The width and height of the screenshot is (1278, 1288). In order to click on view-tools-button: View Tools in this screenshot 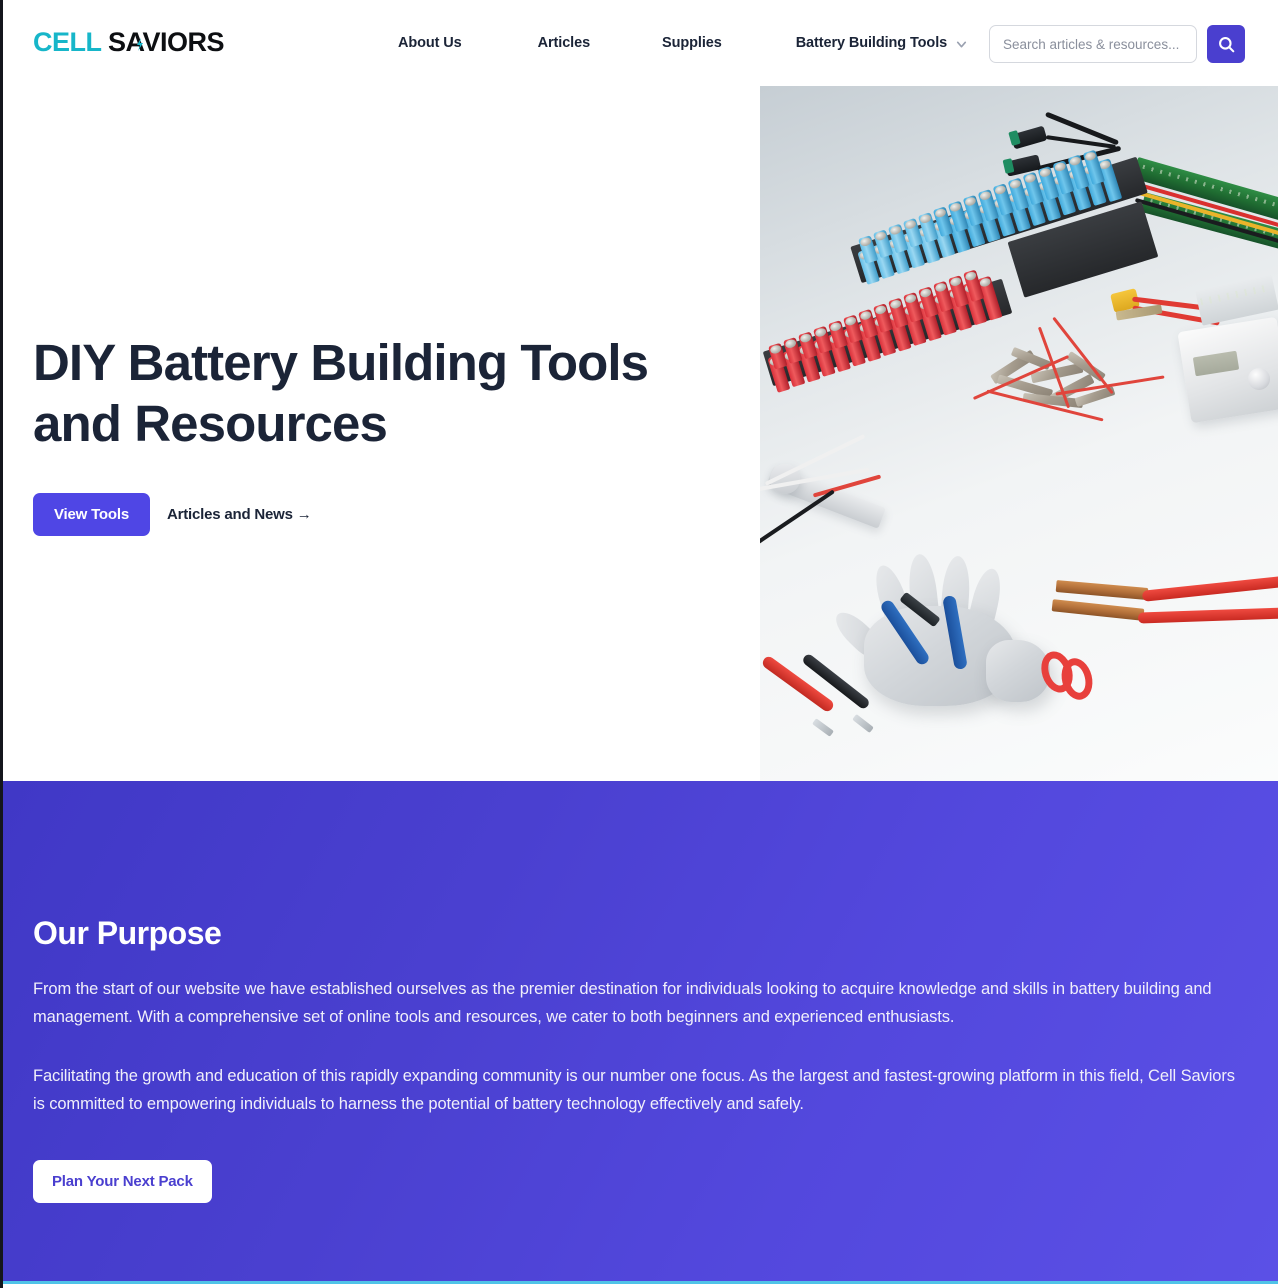, I will do `click(91, 514)`.